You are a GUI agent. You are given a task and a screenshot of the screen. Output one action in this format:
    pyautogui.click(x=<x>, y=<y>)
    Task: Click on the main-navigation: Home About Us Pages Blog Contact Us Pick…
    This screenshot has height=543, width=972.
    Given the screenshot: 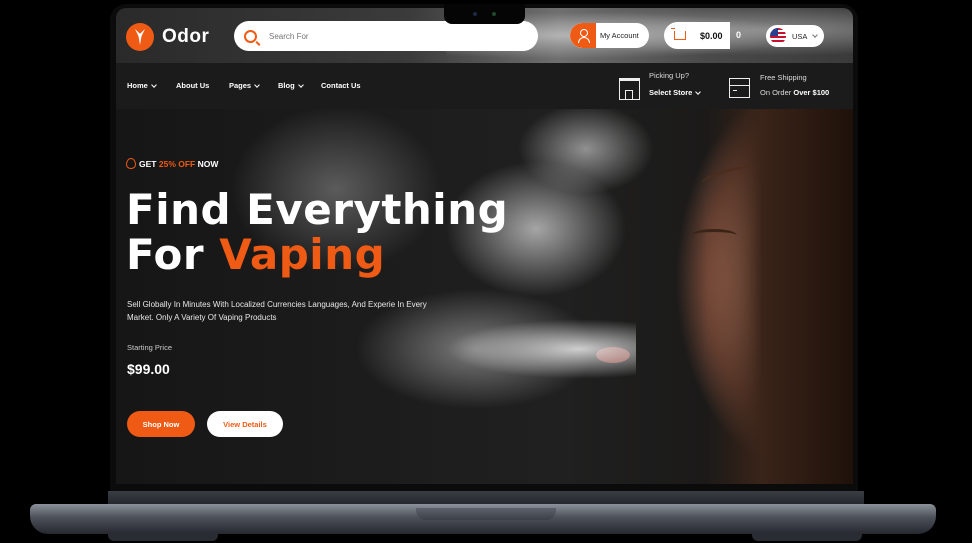 What is the action you would take?
    pyautogui.click(x=484, y=86)
    